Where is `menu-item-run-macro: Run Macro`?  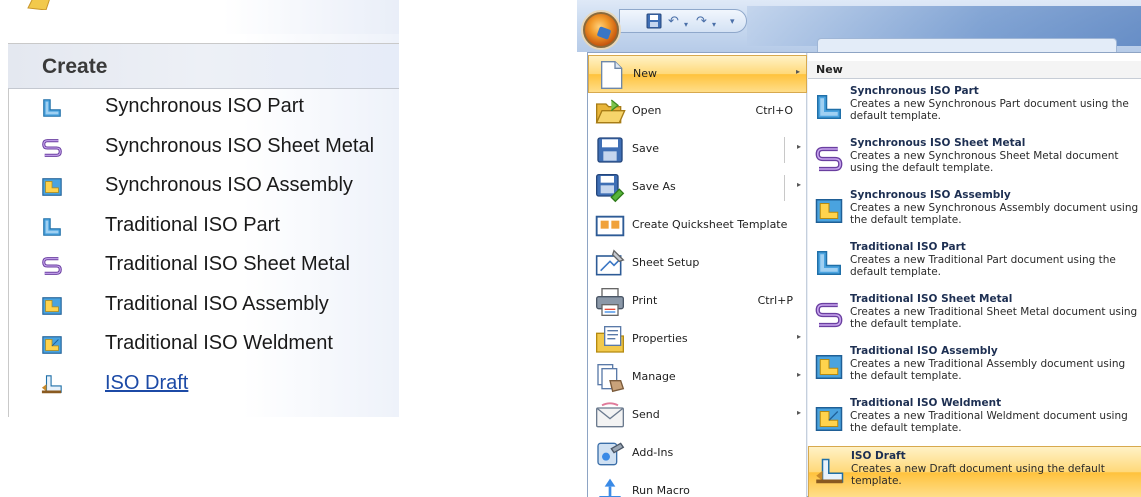
menu-item-run-macro: Run Macro is located at coordinates (697, 485).